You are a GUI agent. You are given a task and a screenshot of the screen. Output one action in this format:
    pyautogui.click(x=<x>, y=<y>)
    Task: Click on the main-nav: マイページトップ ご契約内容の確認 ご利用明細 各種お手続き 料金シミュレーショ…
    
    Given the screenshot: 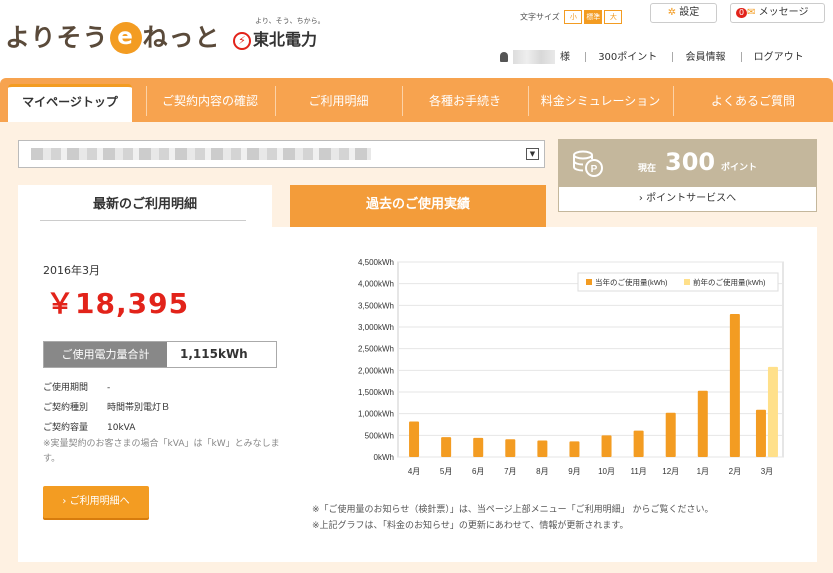 What is the action you would take?
    pyautogui.click(x=416, y=100)
    